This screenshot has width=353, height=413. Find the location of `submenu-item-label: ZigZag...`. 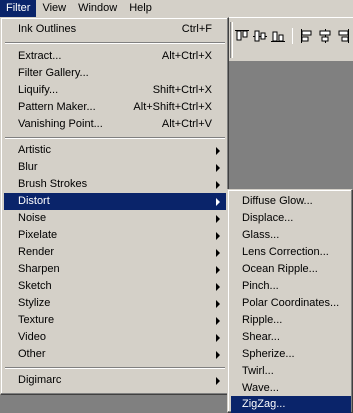

submenu-item-label: ZigZag... is located at coordinates (264, 404).